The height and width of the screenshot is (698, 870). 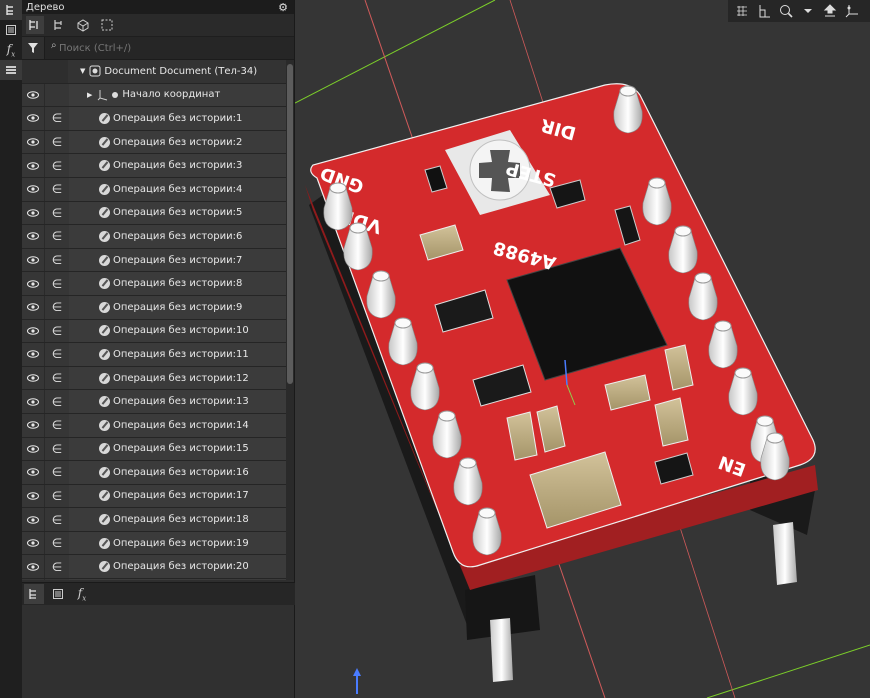 What do you see at coordinates (154, 520) in the screenshot?
I see `tree-row-operation: ∈ Операция без истории:18` at bounding box center [154, 520].